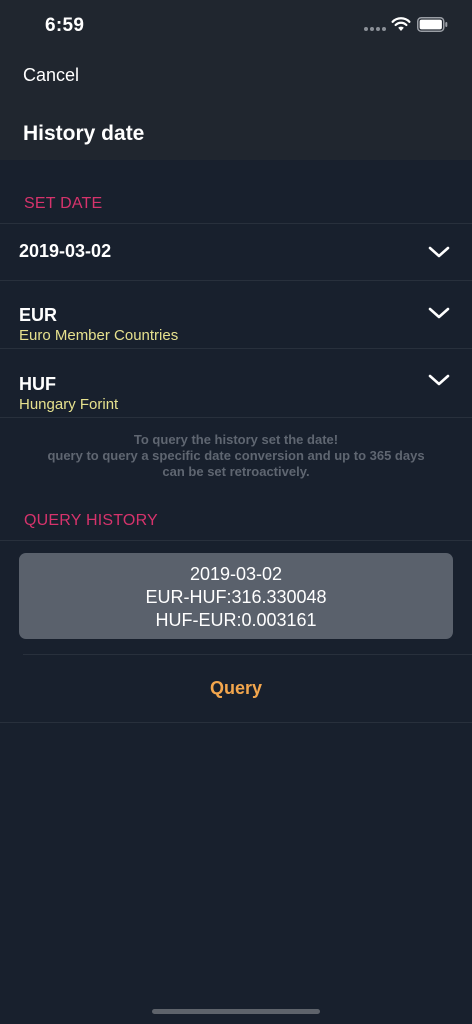  Describe the element at coordinates (236, 688) in the screenshot. I see `query-button: Query` at that location.